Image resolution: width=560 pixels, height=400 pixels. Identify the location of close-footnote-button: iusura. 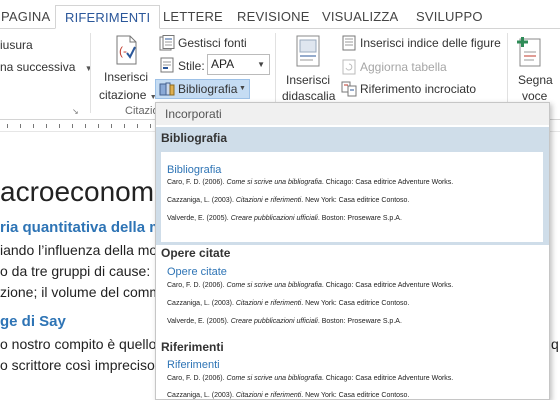
(16, 45).